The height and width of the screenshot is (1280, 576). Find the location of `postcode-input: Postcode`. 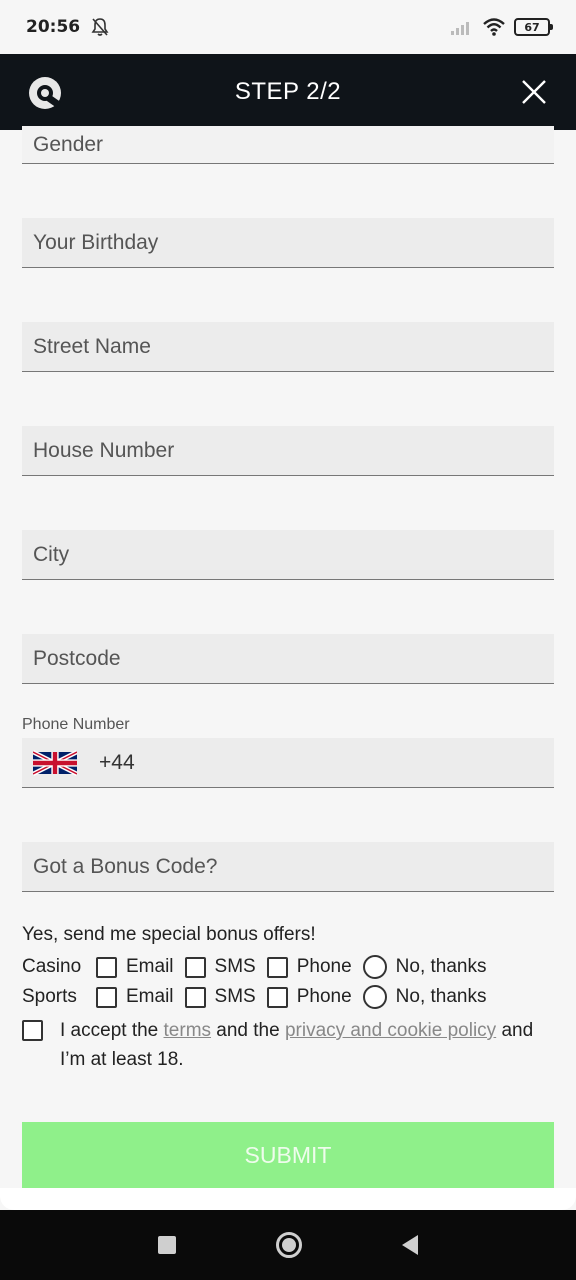

postcode-input: Postcode is located at coordinates (288, 659).